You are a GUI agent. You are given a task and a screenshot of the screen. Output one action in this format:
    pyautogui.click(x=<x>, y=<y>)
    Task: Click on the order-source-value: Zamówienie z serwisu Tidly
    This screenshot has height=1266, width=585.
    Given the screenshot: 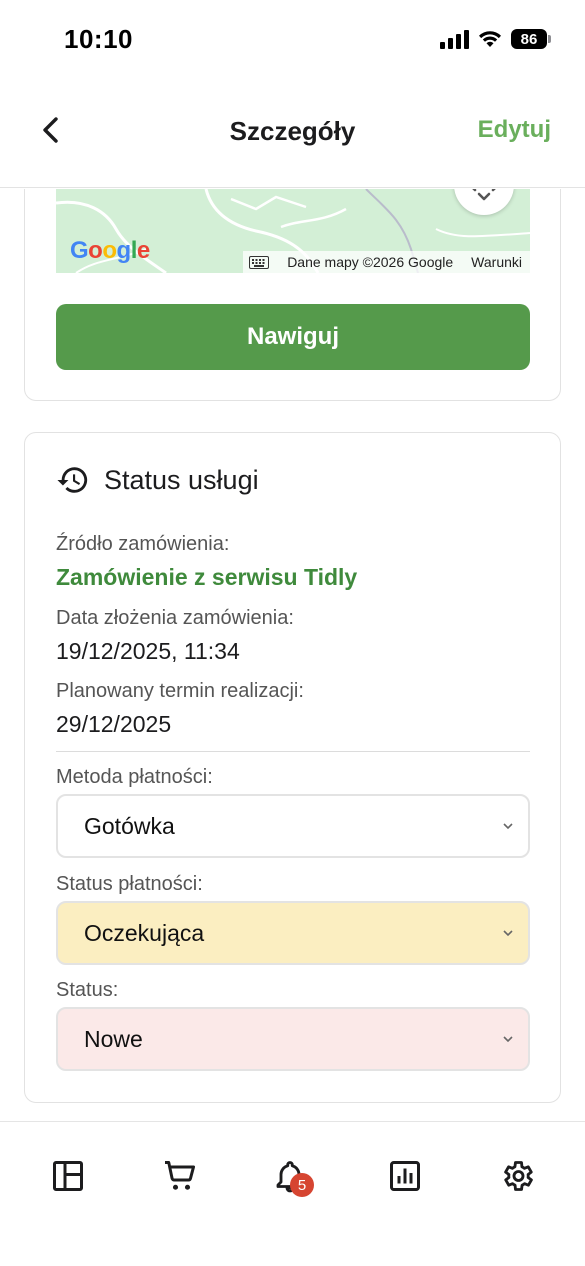 What is the action you would take?
    pyautogui.click(x=207, y=577)
    